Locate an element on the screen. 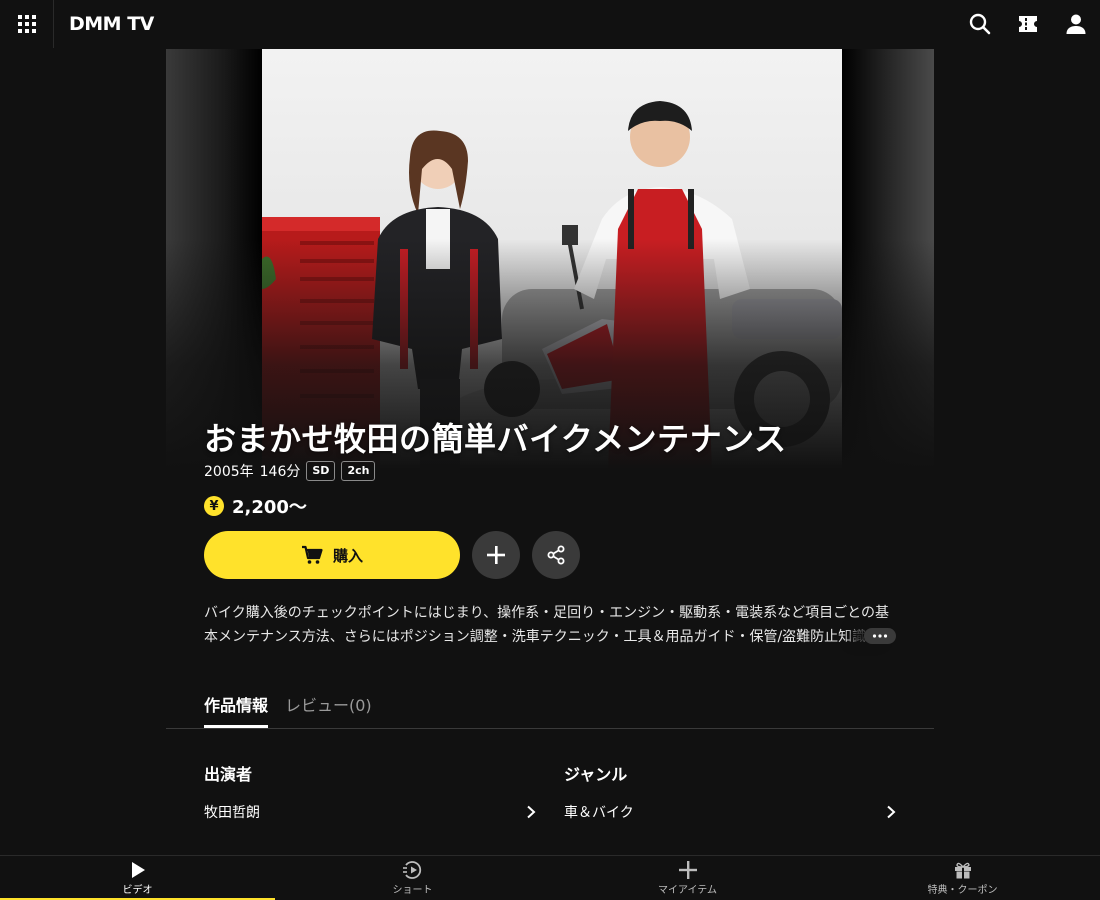 The width and height of the screenshot is (1100, 900). expand-description-button is located at coordinates (880, 636).